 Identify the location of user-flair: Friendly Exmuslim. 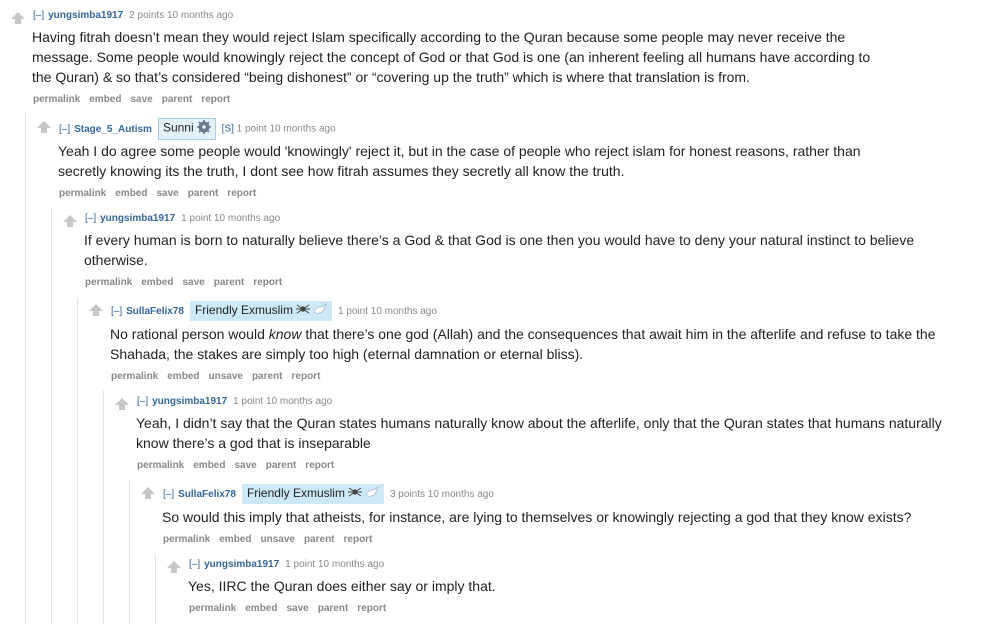
(260, 311).